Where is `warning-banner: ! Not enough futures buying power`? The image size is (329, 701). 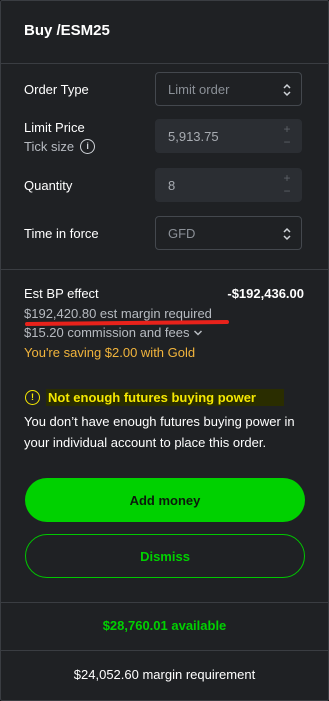
warning-banner: ! Not enough futures buying power is located at coordinates (154, 397).